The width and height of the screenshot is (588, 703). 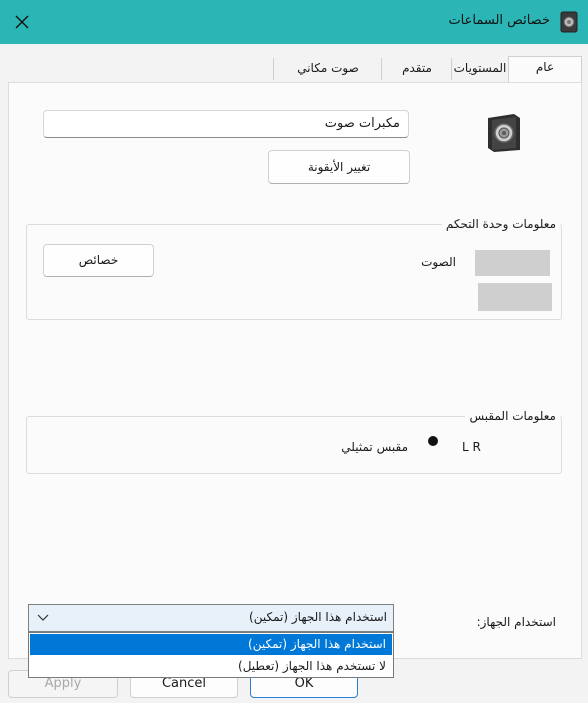 What do you see at coordinates (515, 297) in the screenshot?
I see `redacted-controller-detail` at bounding box center [515, 297].